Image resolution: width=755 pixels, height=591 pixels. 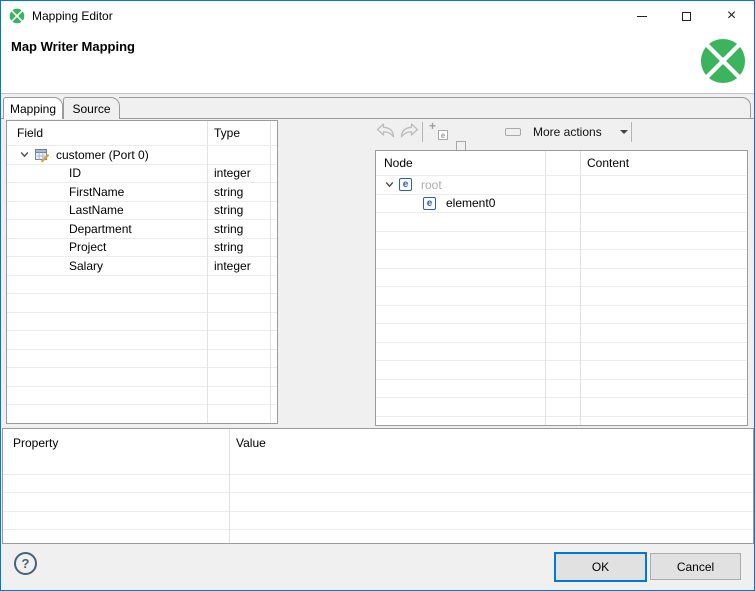 What do you see at coordinates (435, 107) in the screenshot?
I see `tab-folder-border` at bounding box center [435, 107].